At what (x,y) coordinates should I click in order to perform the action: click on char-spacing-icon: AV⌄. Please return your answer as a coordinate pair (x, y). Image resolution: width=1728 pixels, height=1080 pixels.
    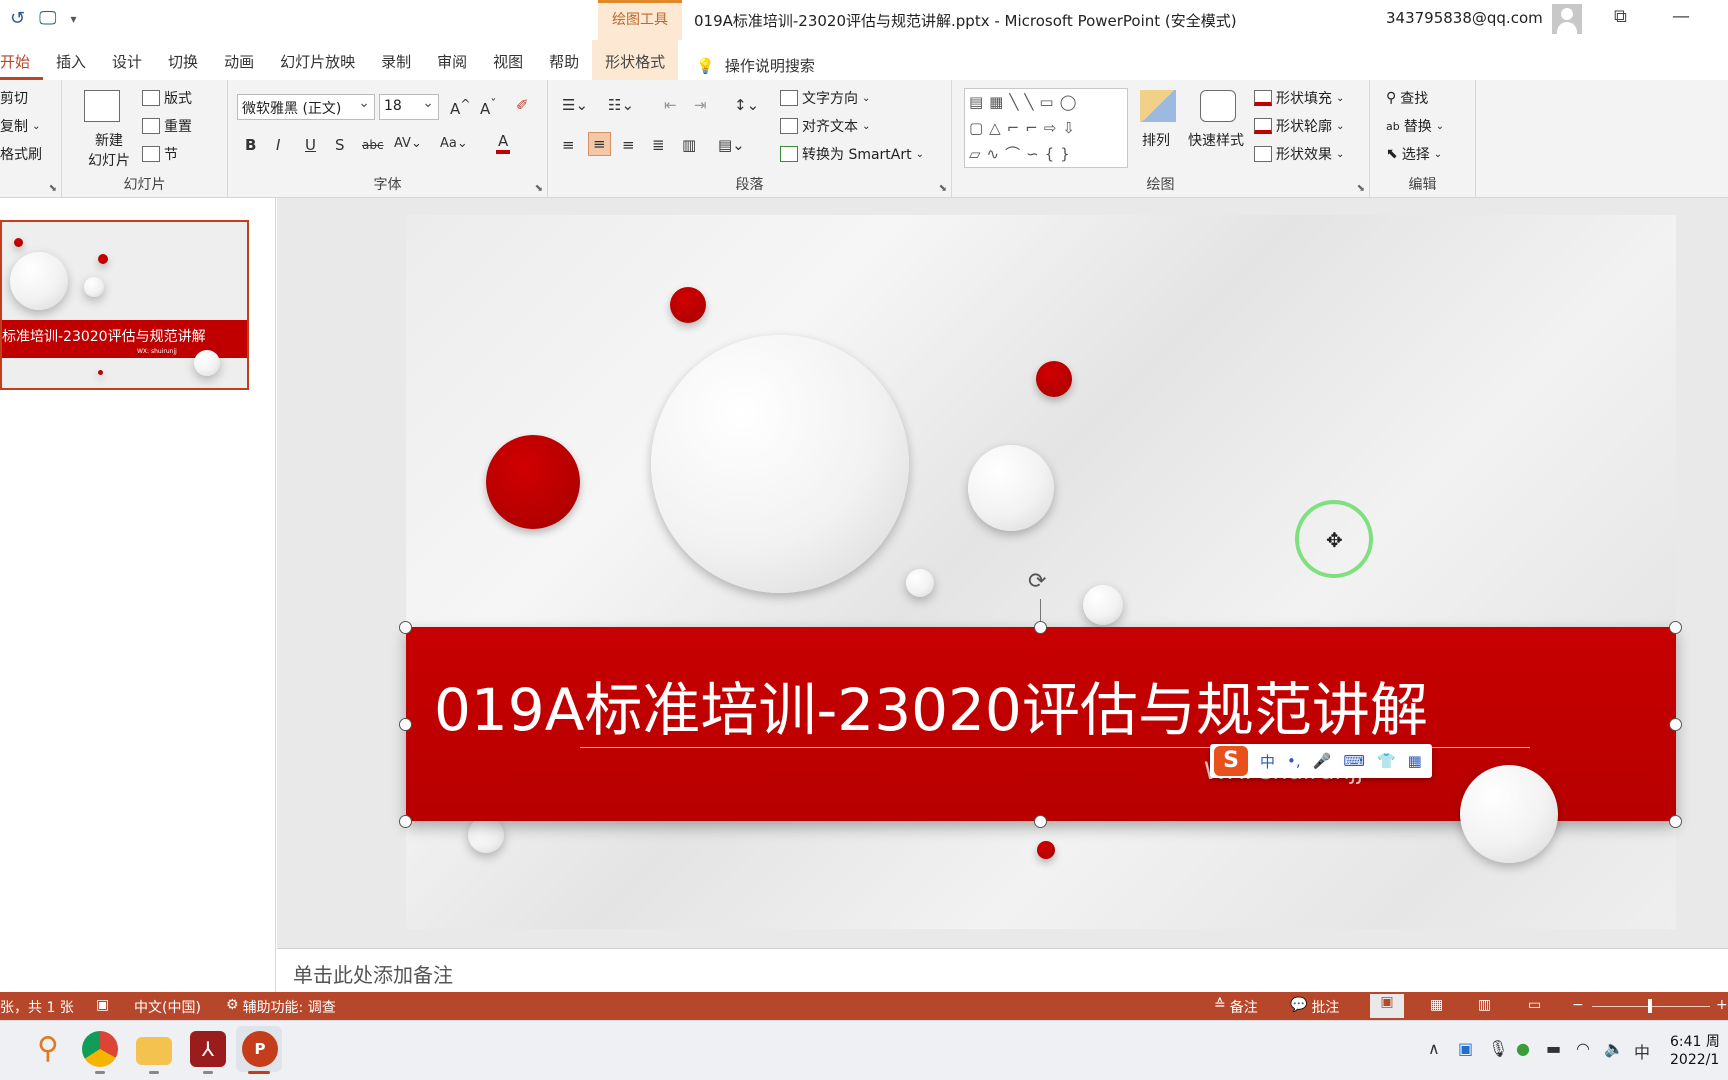
    Looking at the image, I should click on (408, 143).